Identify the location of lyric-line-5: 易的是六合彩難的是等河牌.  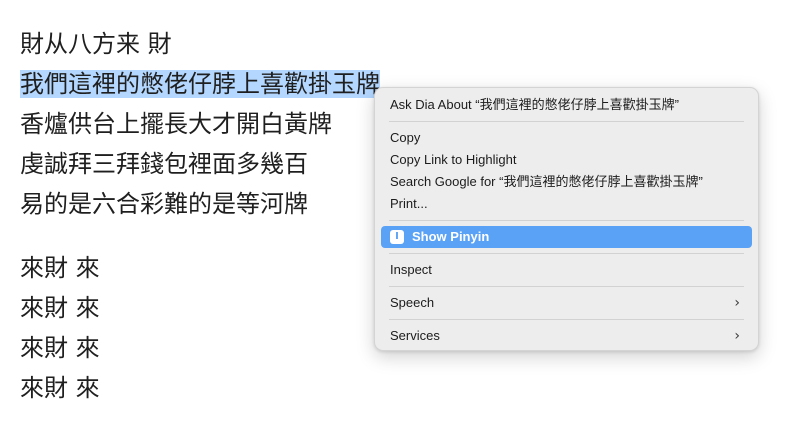
(200, 204).